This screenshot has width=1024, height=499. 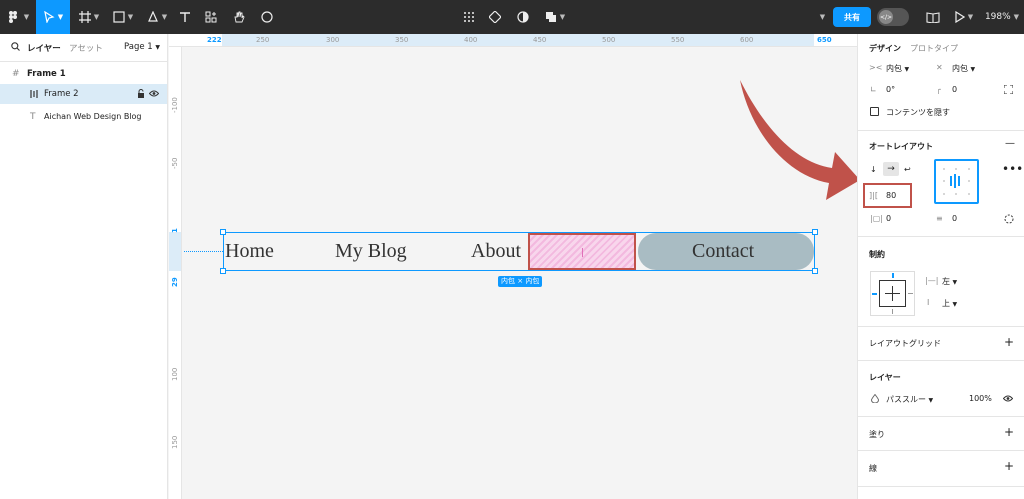 I want to click on independent-corners-icon, so click(x=1008, y=89).